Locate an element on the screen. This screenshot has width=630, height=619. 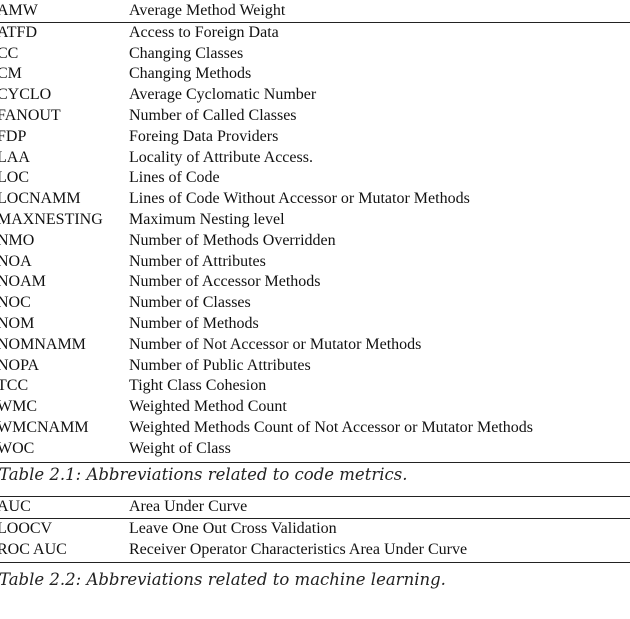
definition: Tight Class Cohesion is located at coordinates (198, 386).